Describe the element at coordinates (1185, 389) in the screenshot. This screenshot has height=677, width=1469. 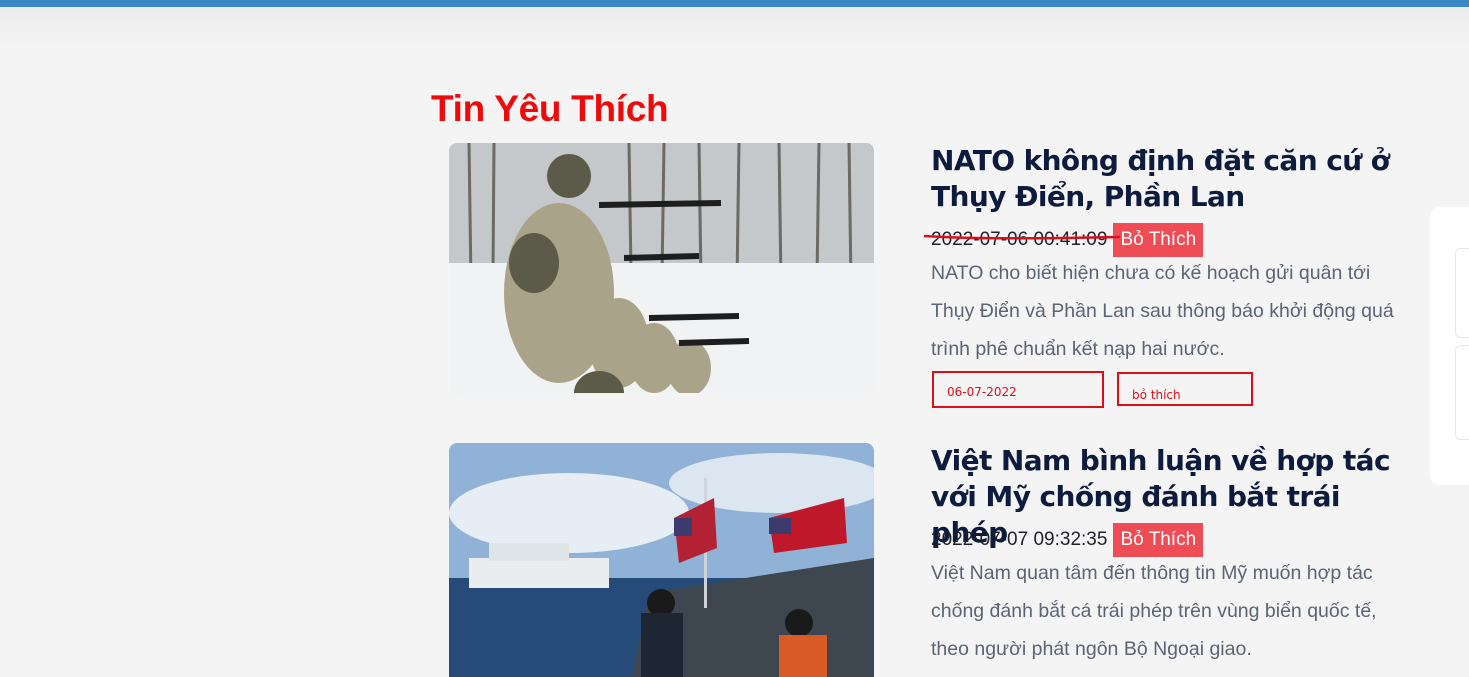
I see `annotation-unlike-box: bỏ thích` at that location.